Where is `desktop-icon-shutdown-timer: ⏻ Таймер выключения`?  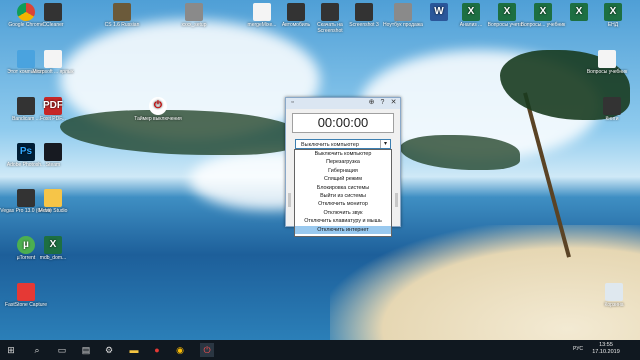 desktop-icon-shutdown-timer: ⏻ Таймер выключения is located at coordinates (158, 109).